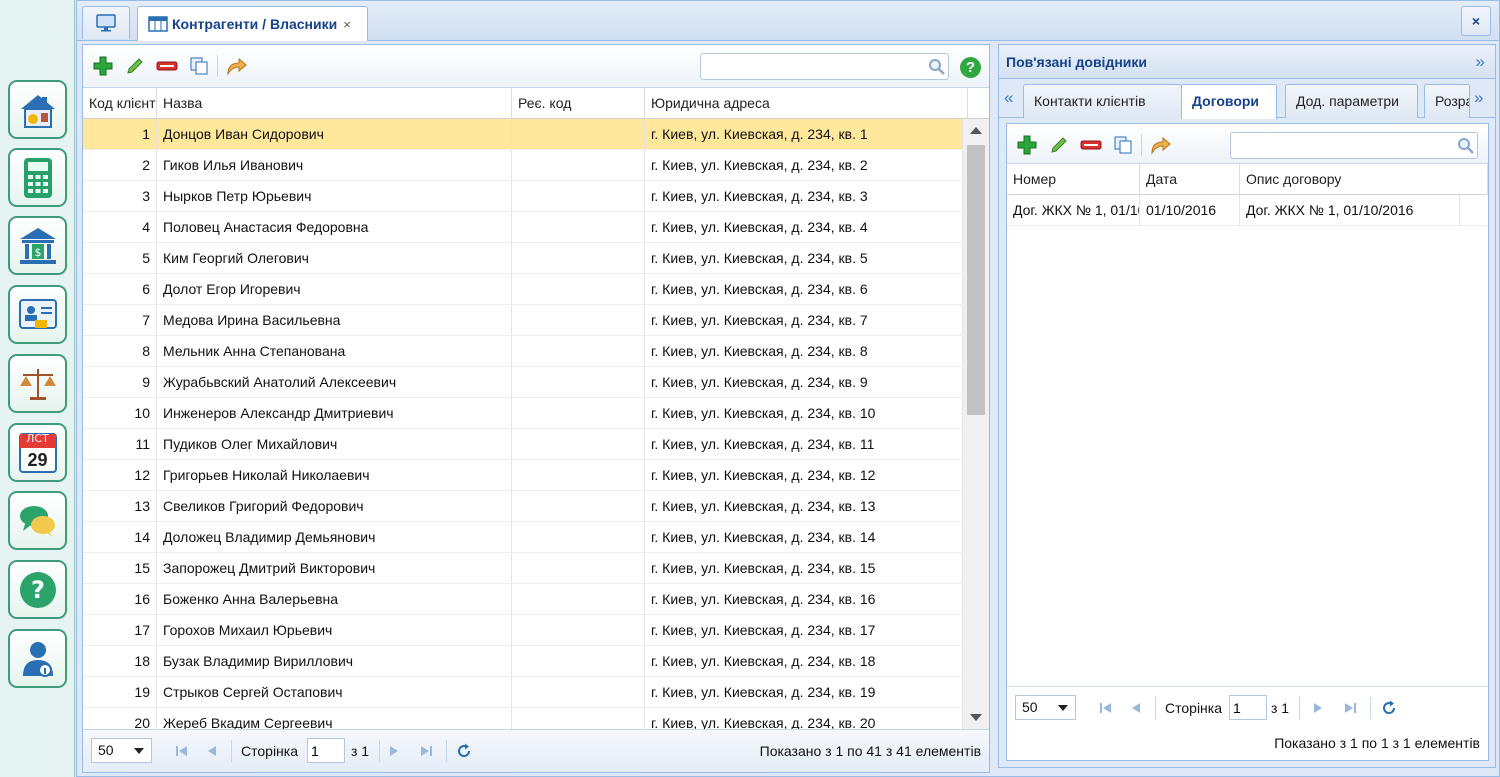 The height and width of the screenshot is (777, 1500). I want to click on tab-client-contacts: Контакти клієнтів, so click(1102, 101).